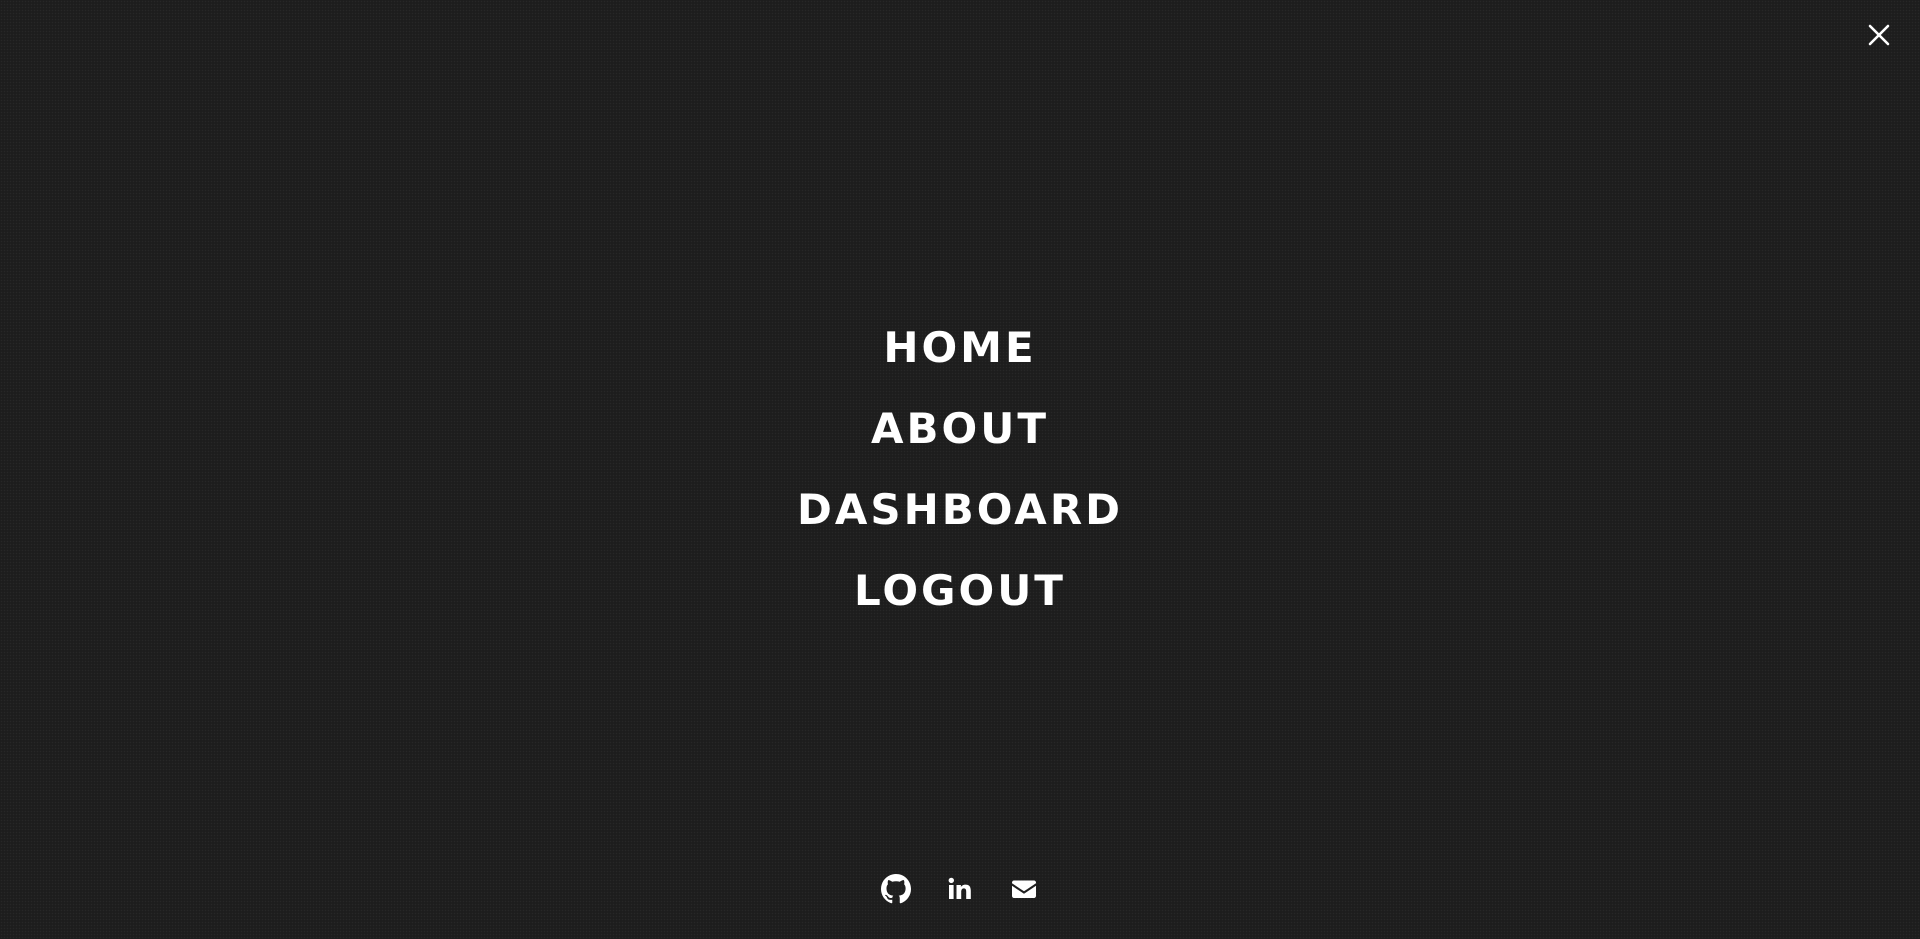  I want to click on close-icon, so click(1879, 35).